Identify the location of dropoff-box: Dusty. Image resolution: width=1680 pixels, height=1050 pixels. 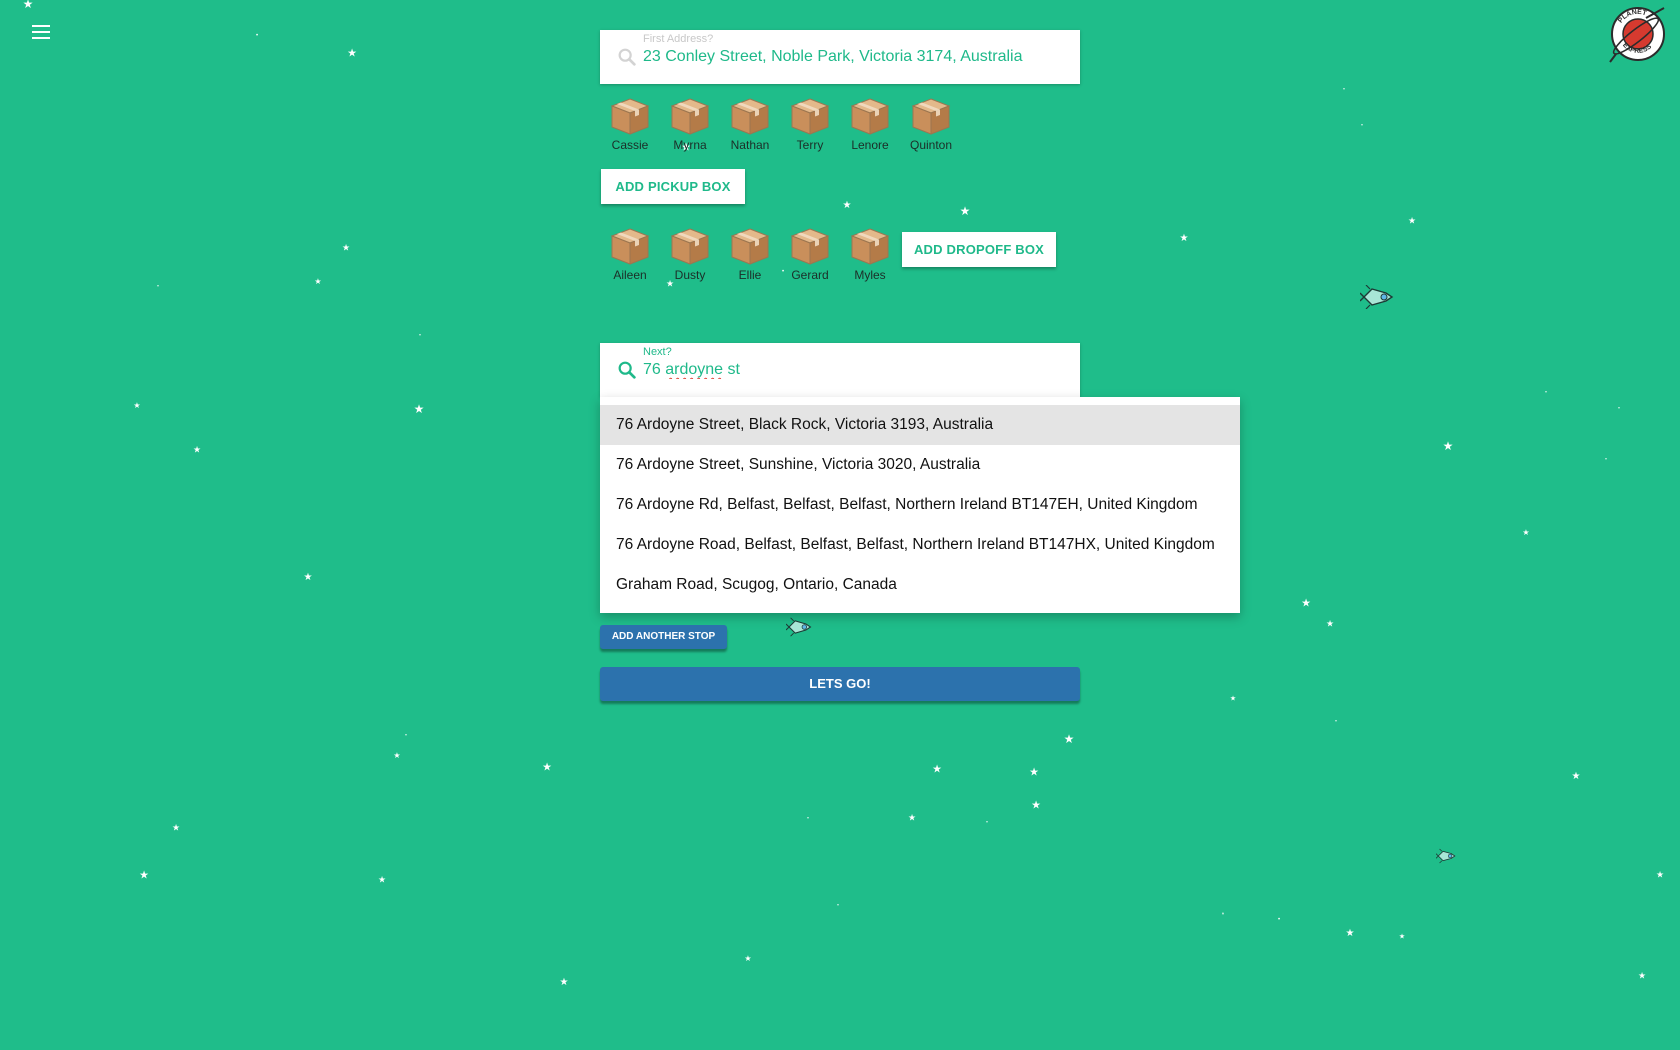
(690, 254).